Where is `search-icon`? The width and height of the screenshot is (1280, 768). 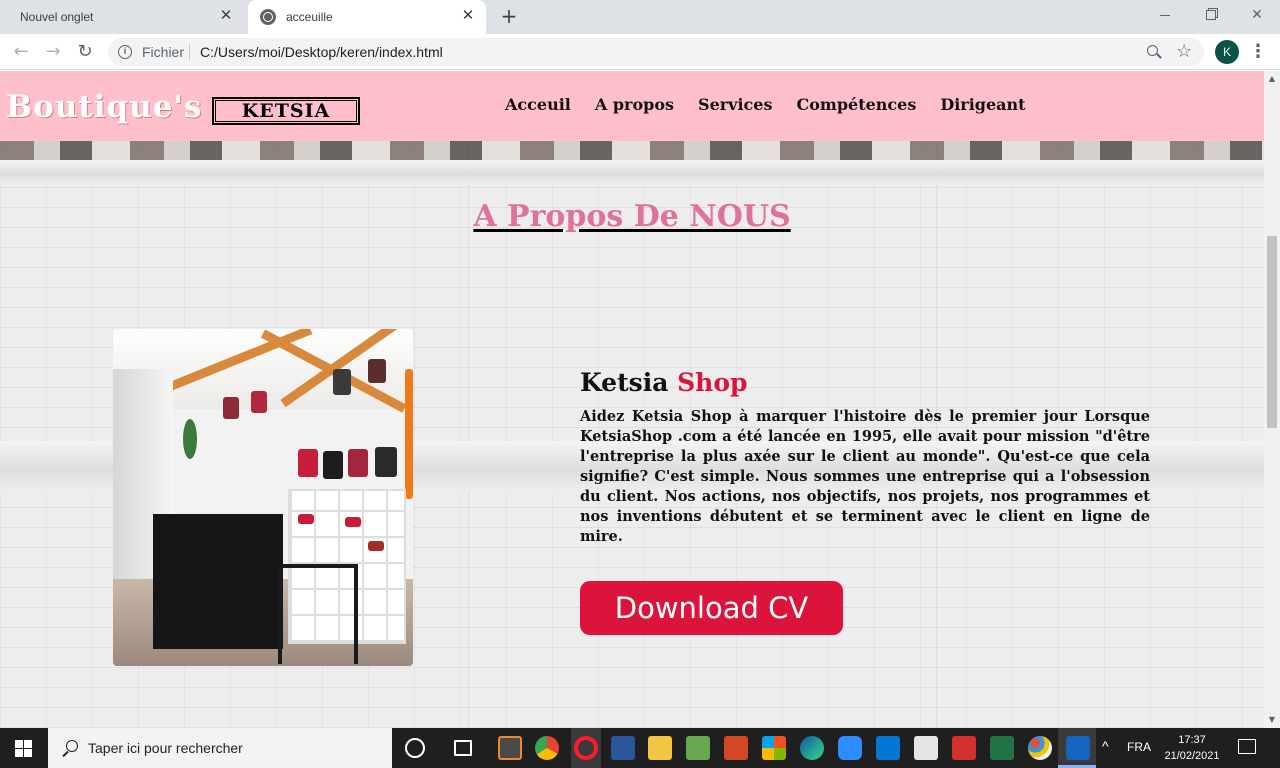
search-icon is located at coordinates (70, 748).